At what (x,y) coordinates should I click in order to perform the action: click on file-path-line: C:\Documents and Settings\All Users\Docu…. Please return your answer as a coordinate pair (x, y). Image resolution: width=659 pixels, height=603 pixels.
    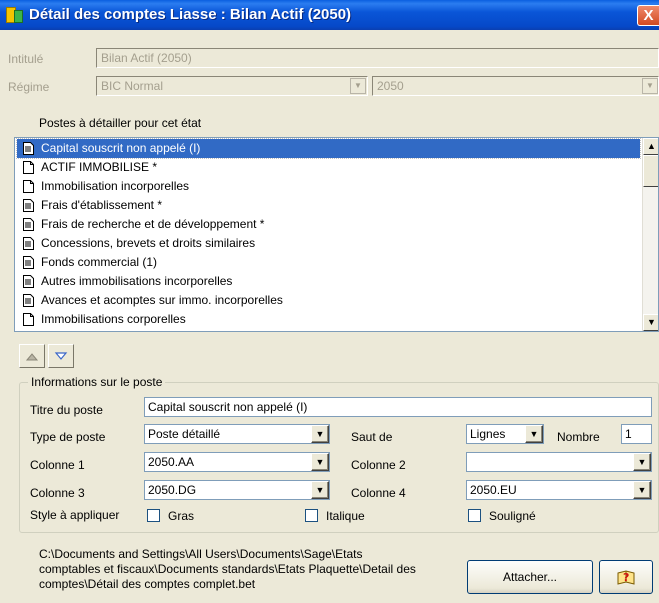
    Looking at the image, I should click on (201, 554).